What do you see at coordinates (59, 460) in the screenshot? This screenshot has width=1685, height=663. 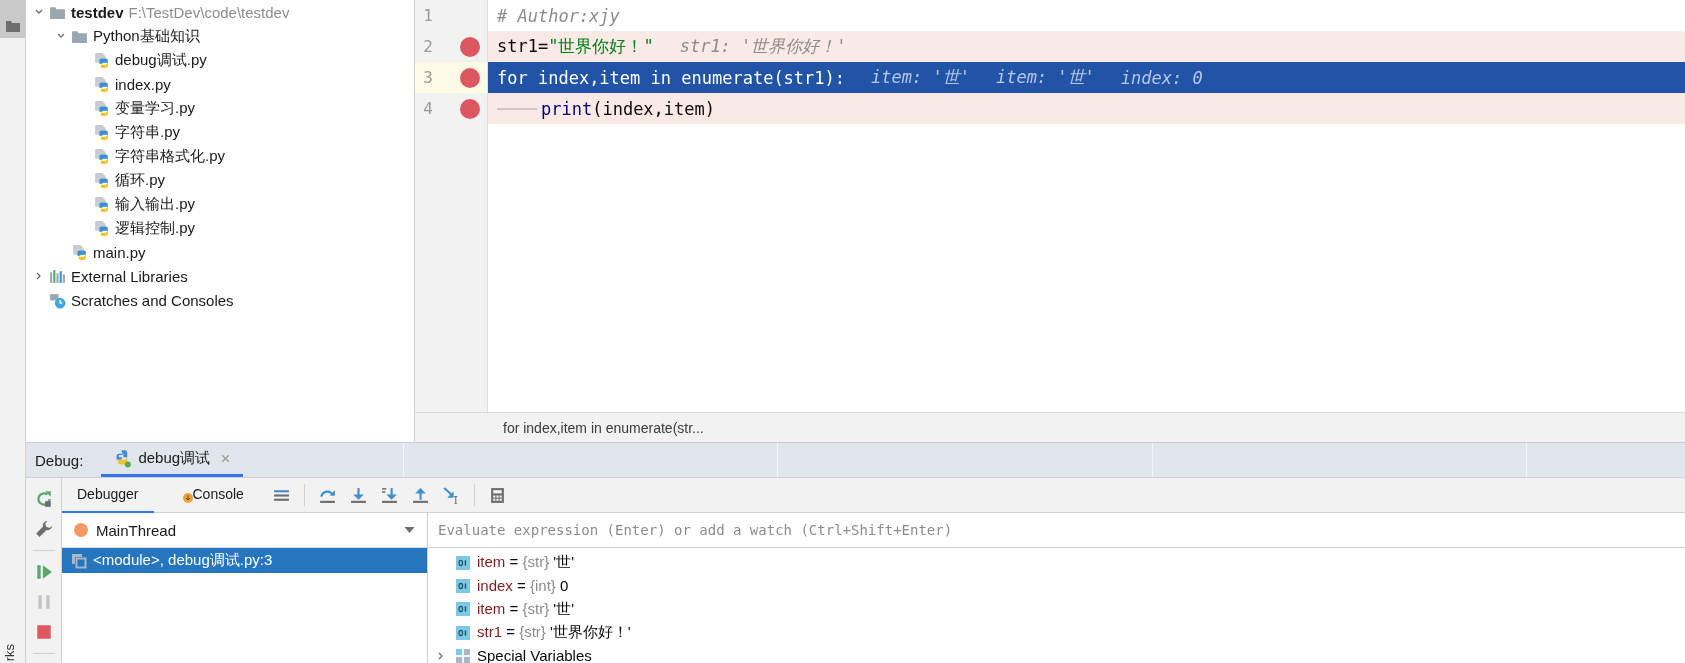 I see `debug-label: Debug:` at bounding box center [59, 460].